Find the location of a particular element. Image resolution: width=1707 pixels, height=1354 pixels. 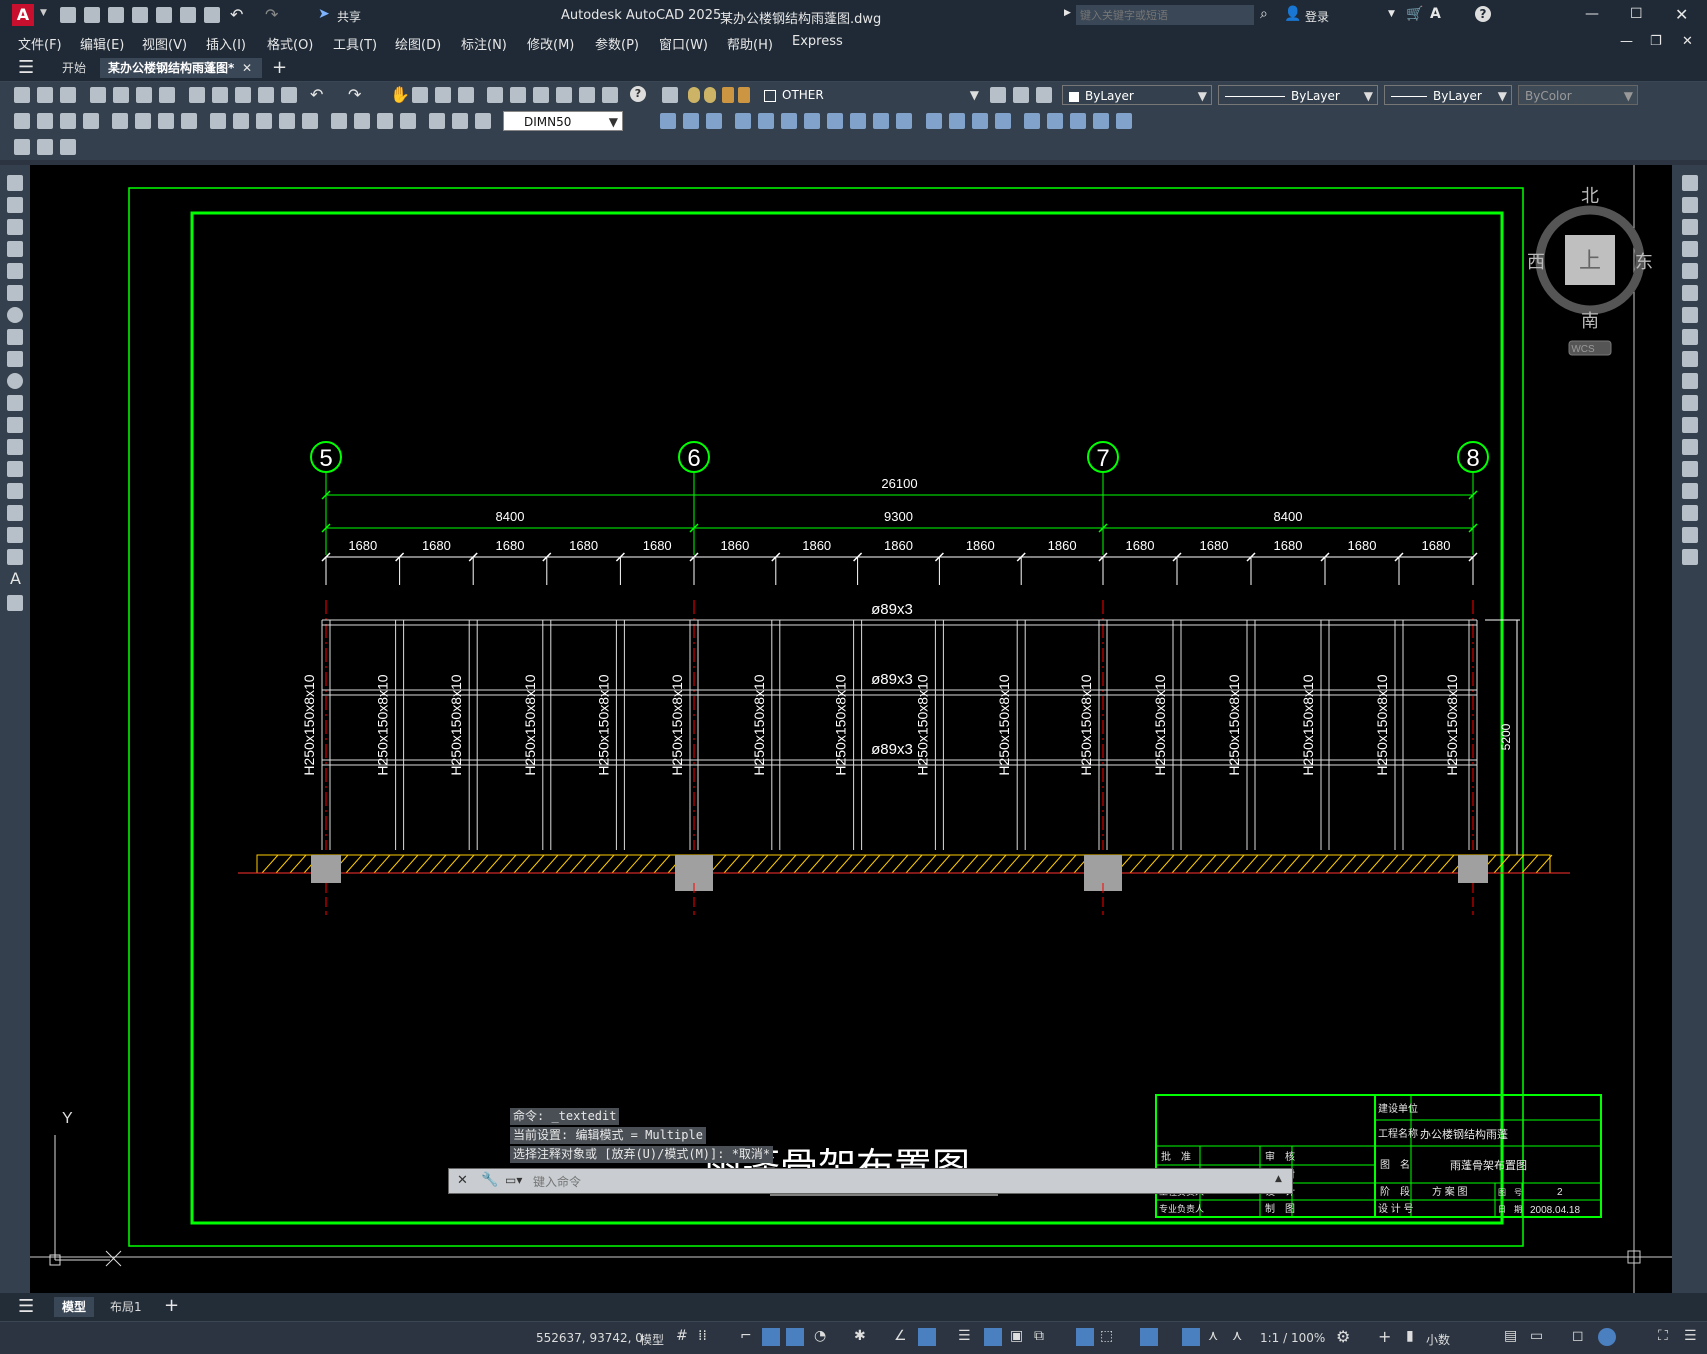

publish-3d-icon is located at coordinates (167, 95).